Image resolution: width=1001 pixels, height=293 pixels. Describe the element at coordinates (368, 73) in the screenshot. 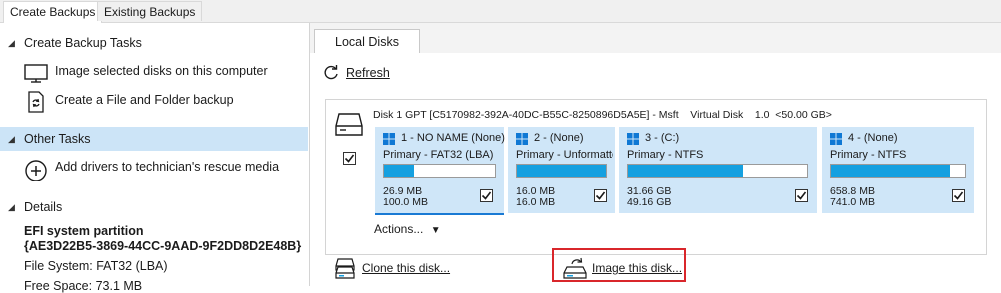

I see `refresh-link: Refresh` at that location.